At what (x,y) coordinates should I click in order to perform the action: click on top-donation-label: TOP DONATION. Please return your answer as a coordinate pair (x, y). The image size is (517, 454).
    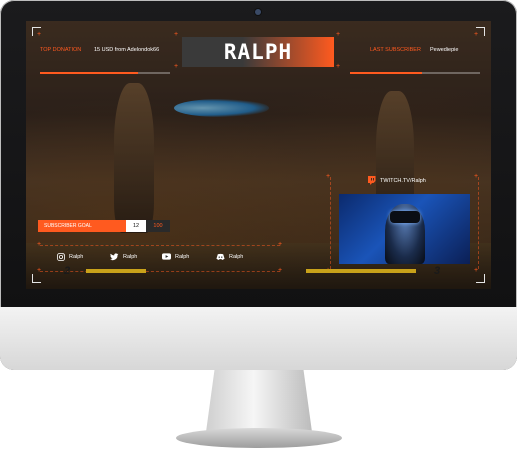
    Looking at the image, I should click on (61, 50).